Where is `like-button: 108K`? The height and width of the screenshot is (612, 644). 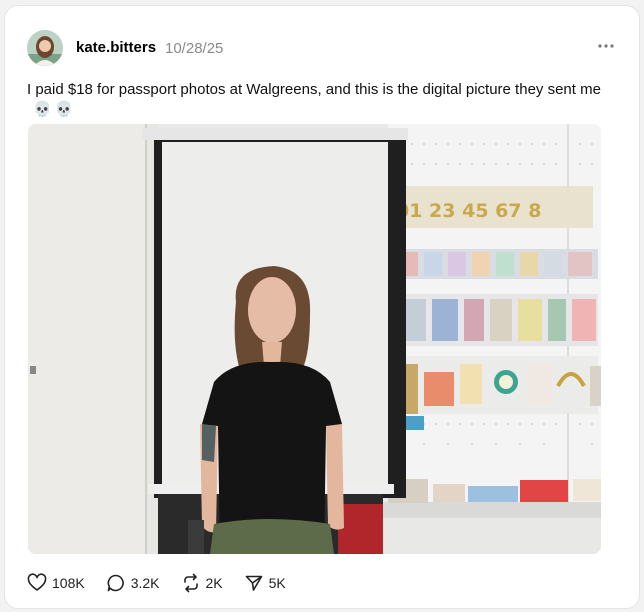 like-button: 108K is located at coordinates (56, 583).